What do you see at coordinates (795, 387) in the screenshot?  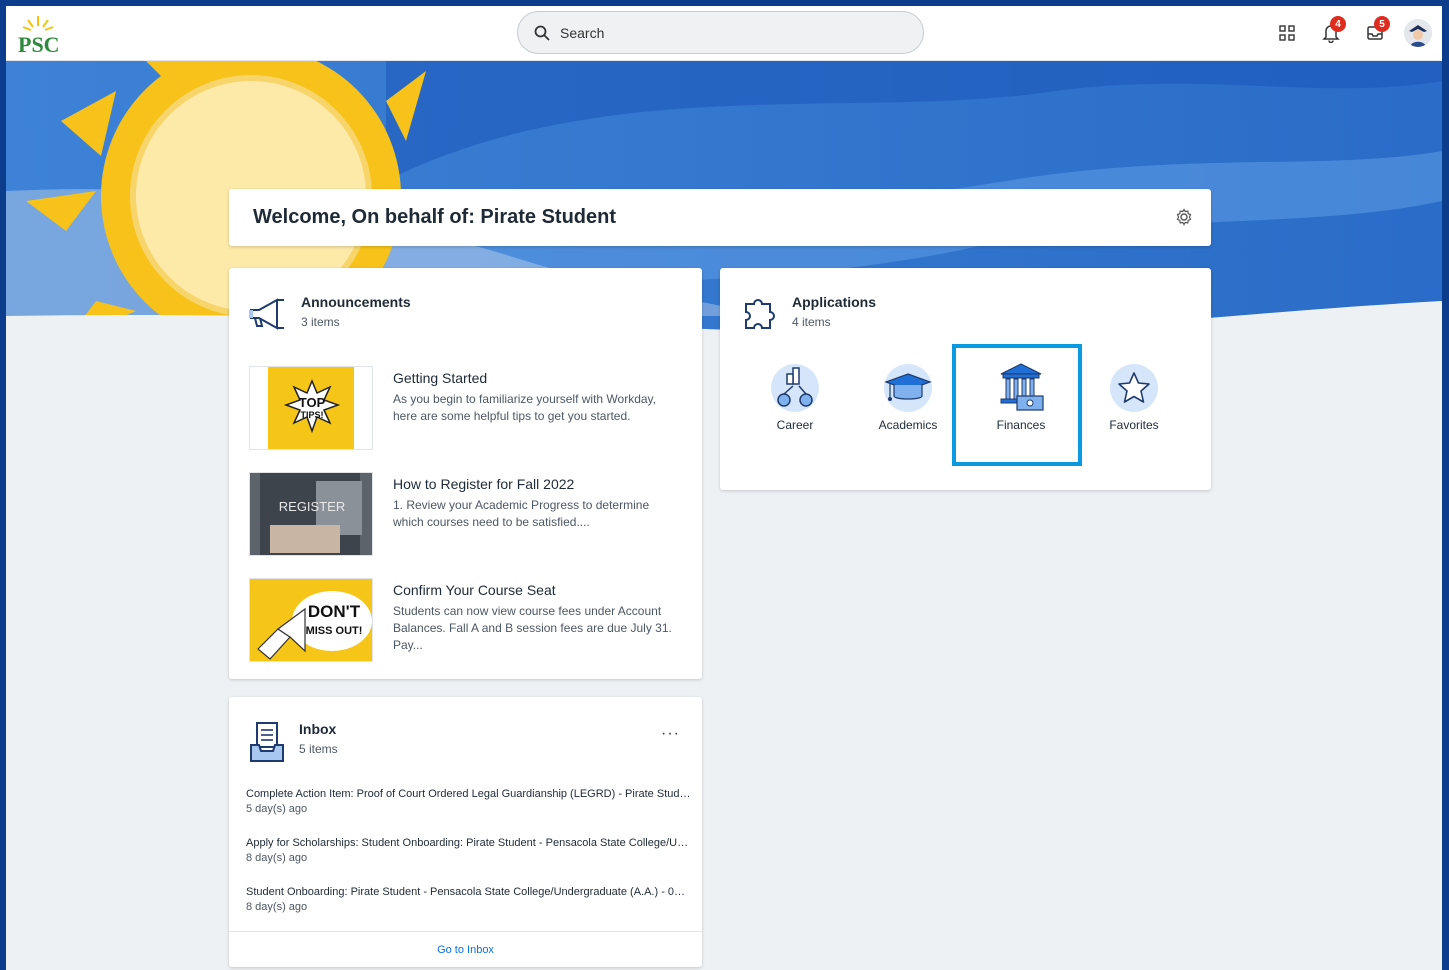 I see `career-icon` at bounding box center [795, 387].